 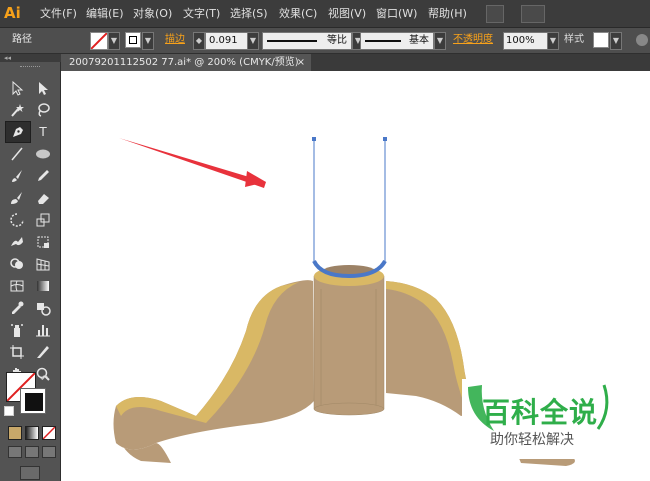 I want to click on mesh-tool-icon, so click(x=17, y=286).